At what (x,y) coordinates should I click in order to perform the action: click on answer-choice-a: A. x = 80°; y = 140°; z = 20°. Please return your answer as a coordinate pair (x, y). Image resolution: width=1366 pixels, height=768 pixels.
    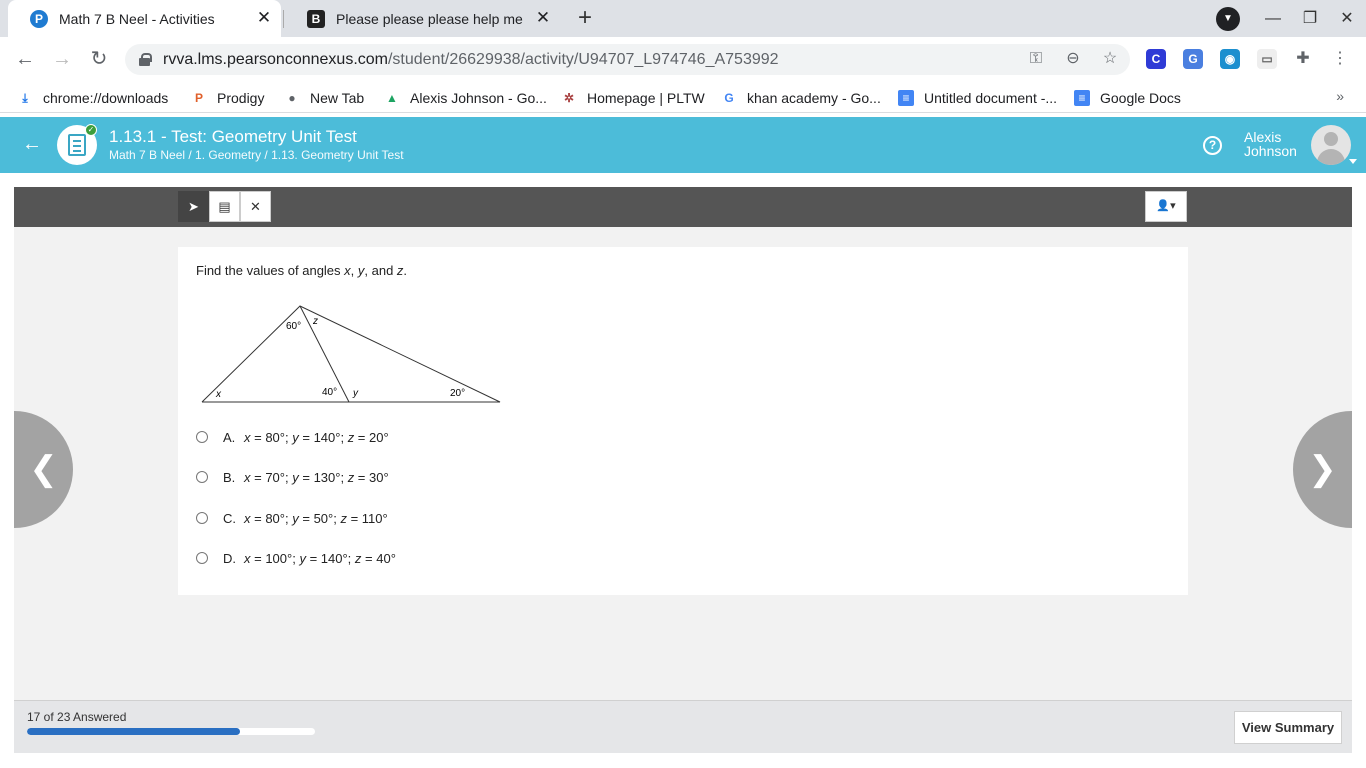
    Looking at the image, I should click on (292, 437).